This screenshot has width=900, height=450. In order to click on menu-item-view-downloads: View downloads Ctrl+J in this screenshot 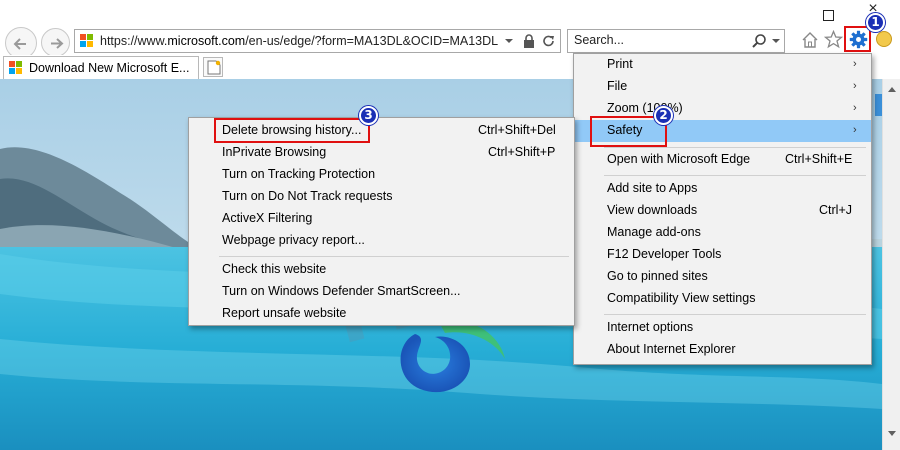, I will do `click(722, 211)`.